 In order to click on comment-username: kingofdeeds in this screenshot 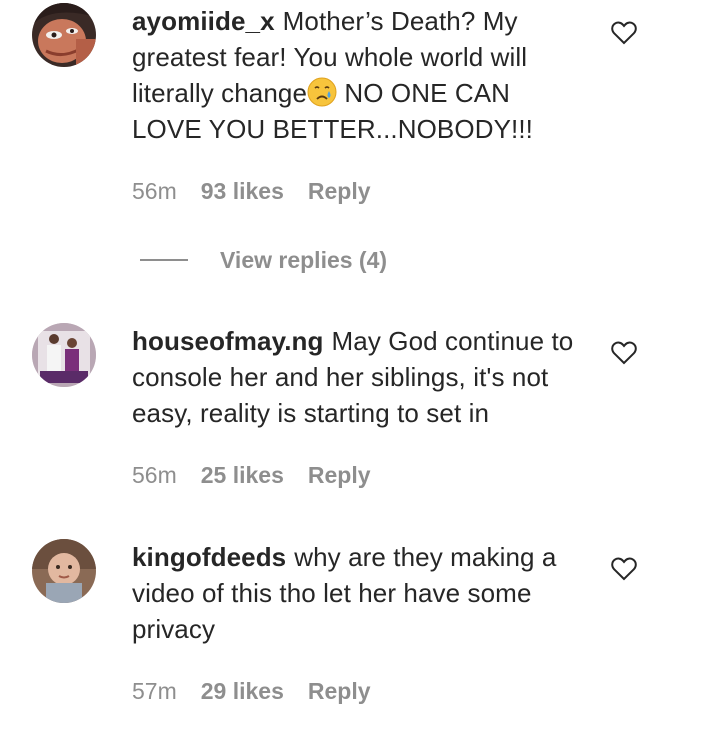, I will do `click(209, 557)`.